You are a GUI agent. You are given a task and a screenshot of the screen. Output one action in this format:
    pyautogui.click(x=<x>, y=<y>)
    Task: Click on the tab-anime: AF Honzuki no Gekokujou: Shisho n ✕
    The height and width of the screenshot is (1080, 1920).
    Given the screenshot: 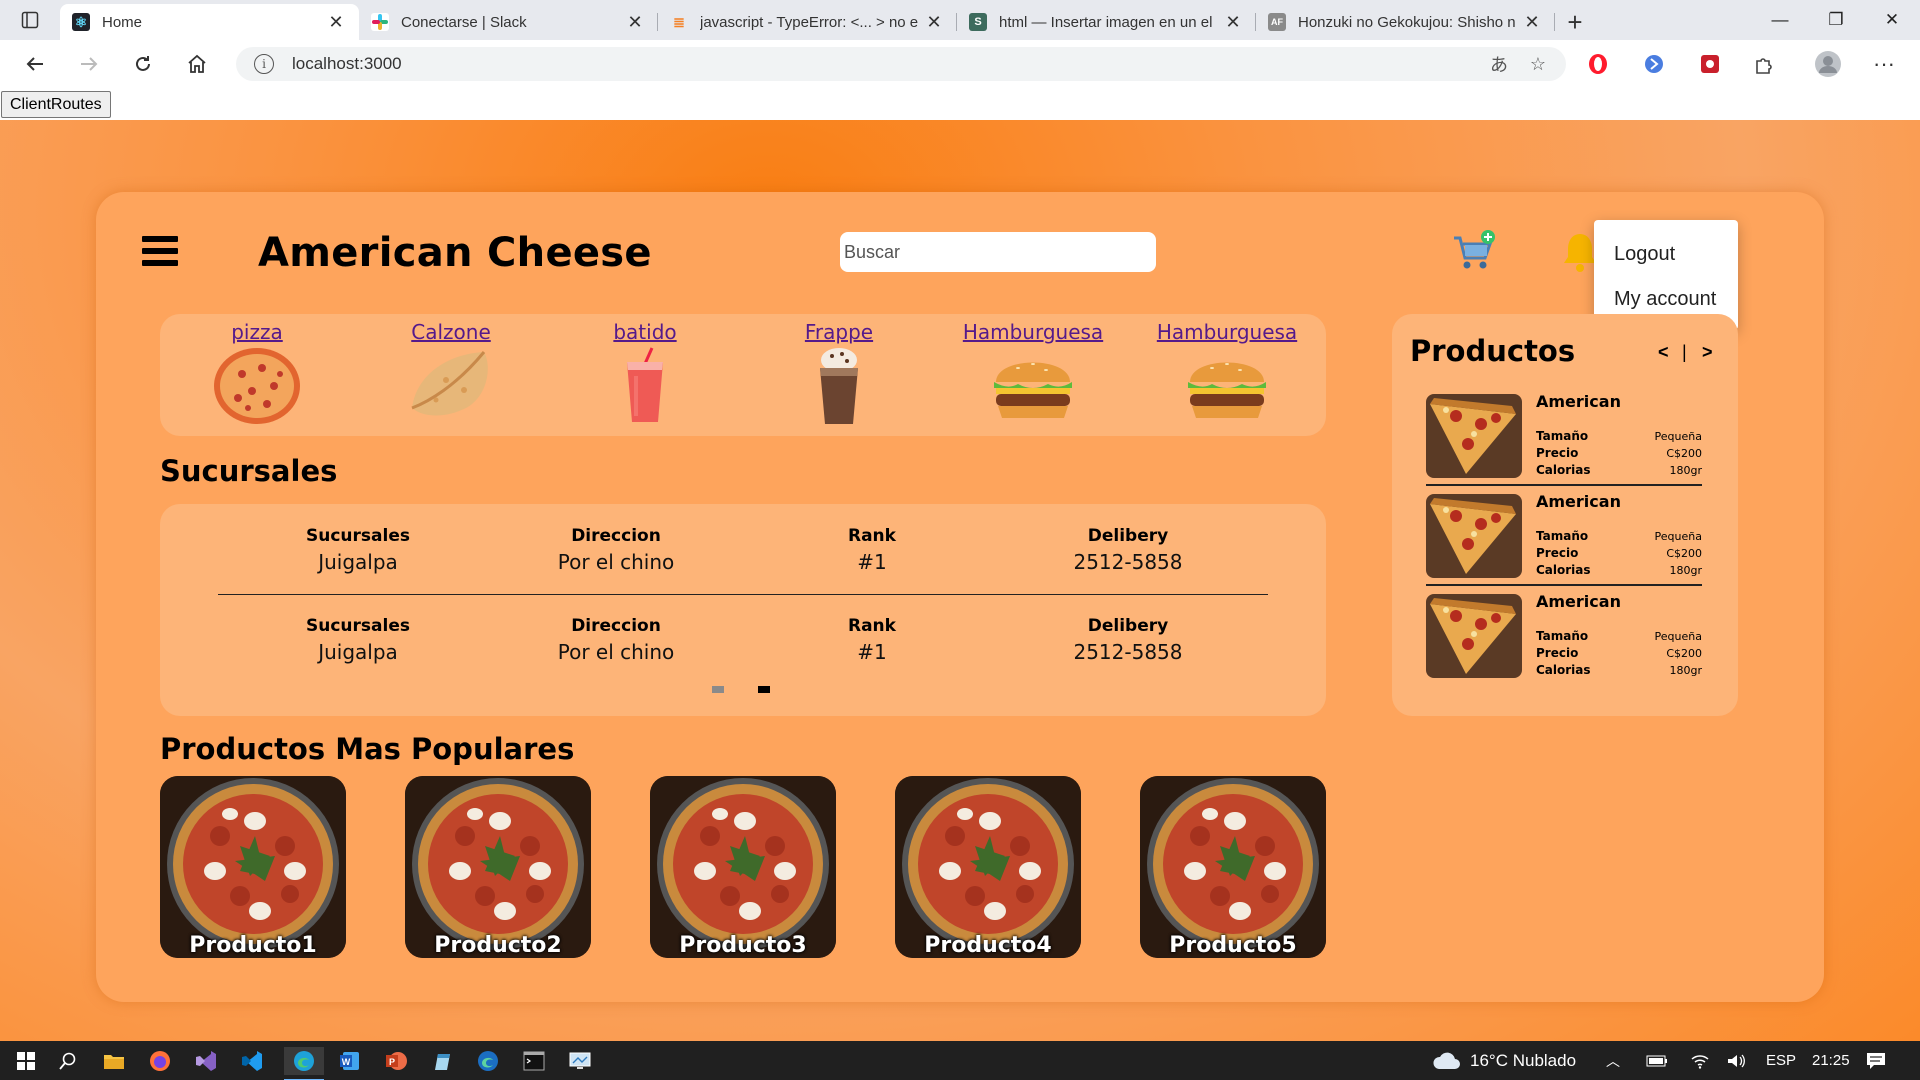 What is the action you would take?
    pyautogui.click(x=1405, y=22)
    